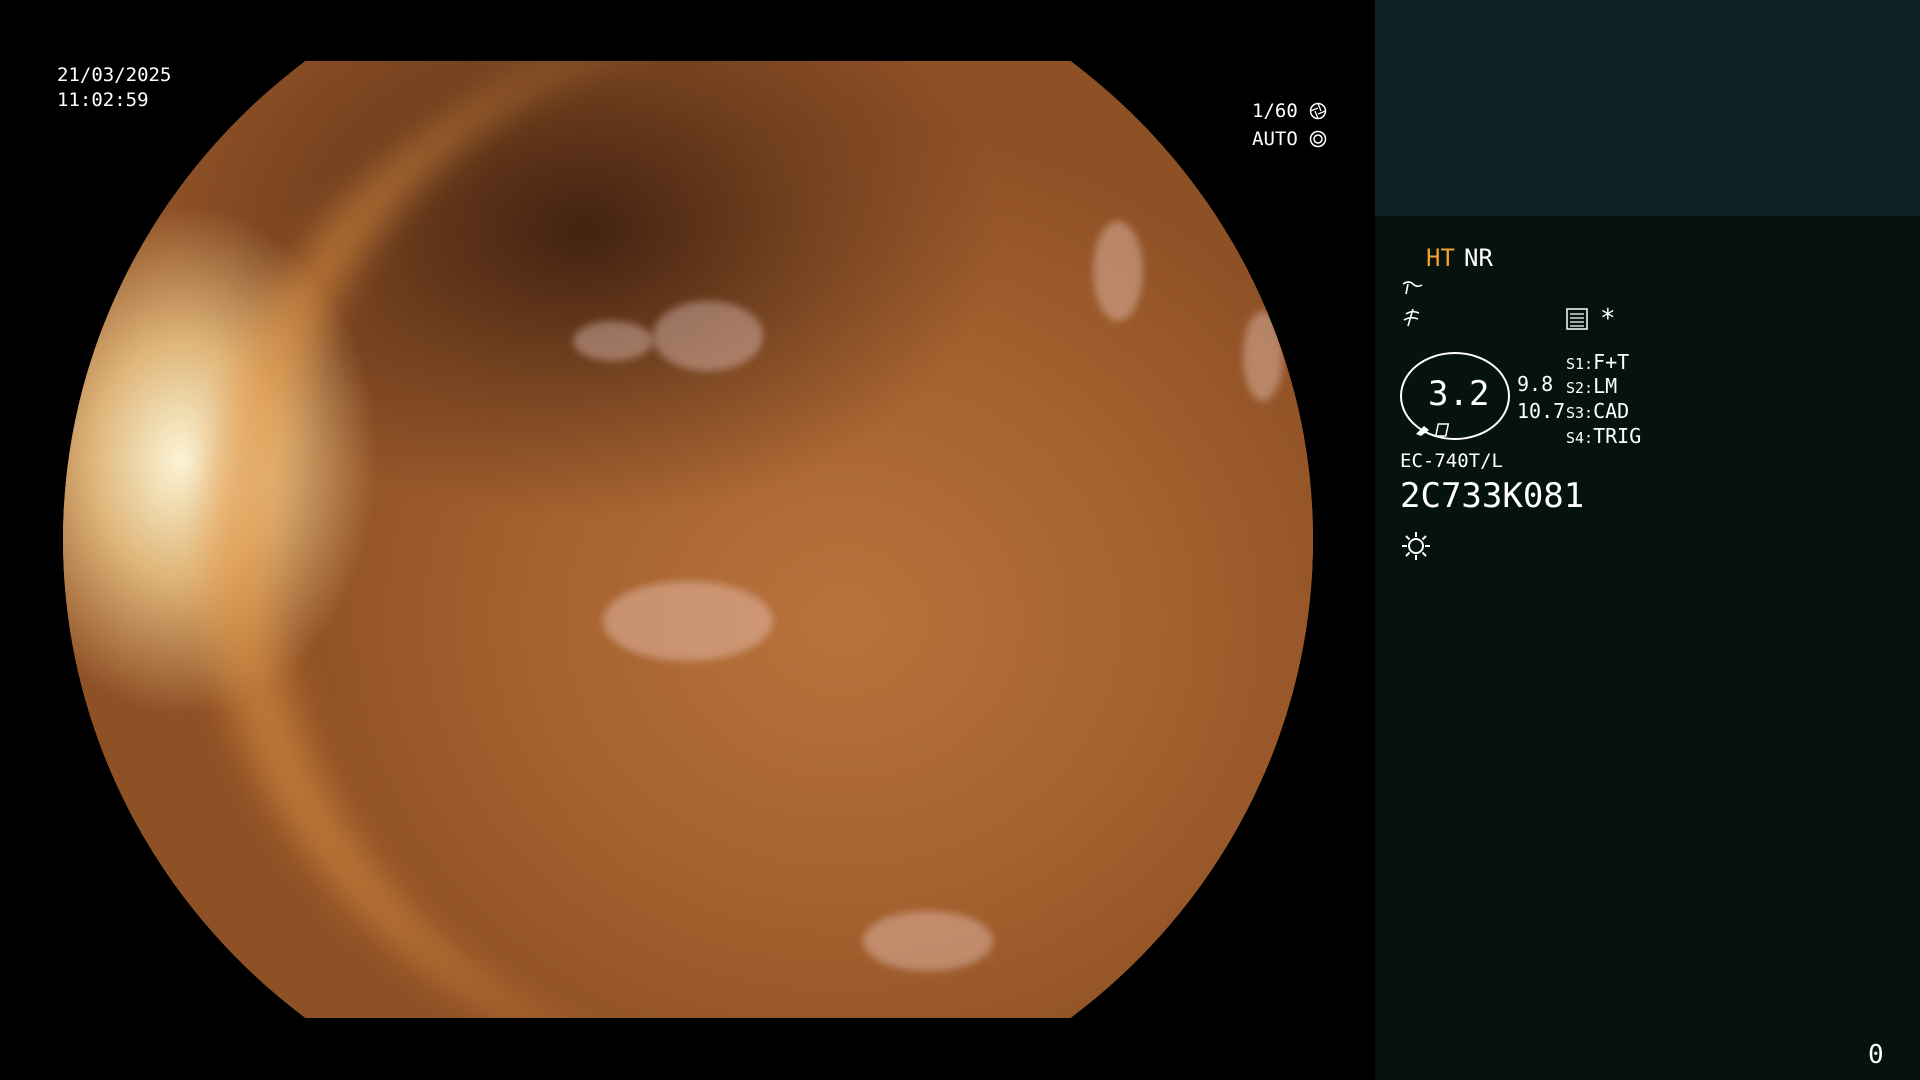  I want to click on value-1: 9.8, so click(1535, 384).